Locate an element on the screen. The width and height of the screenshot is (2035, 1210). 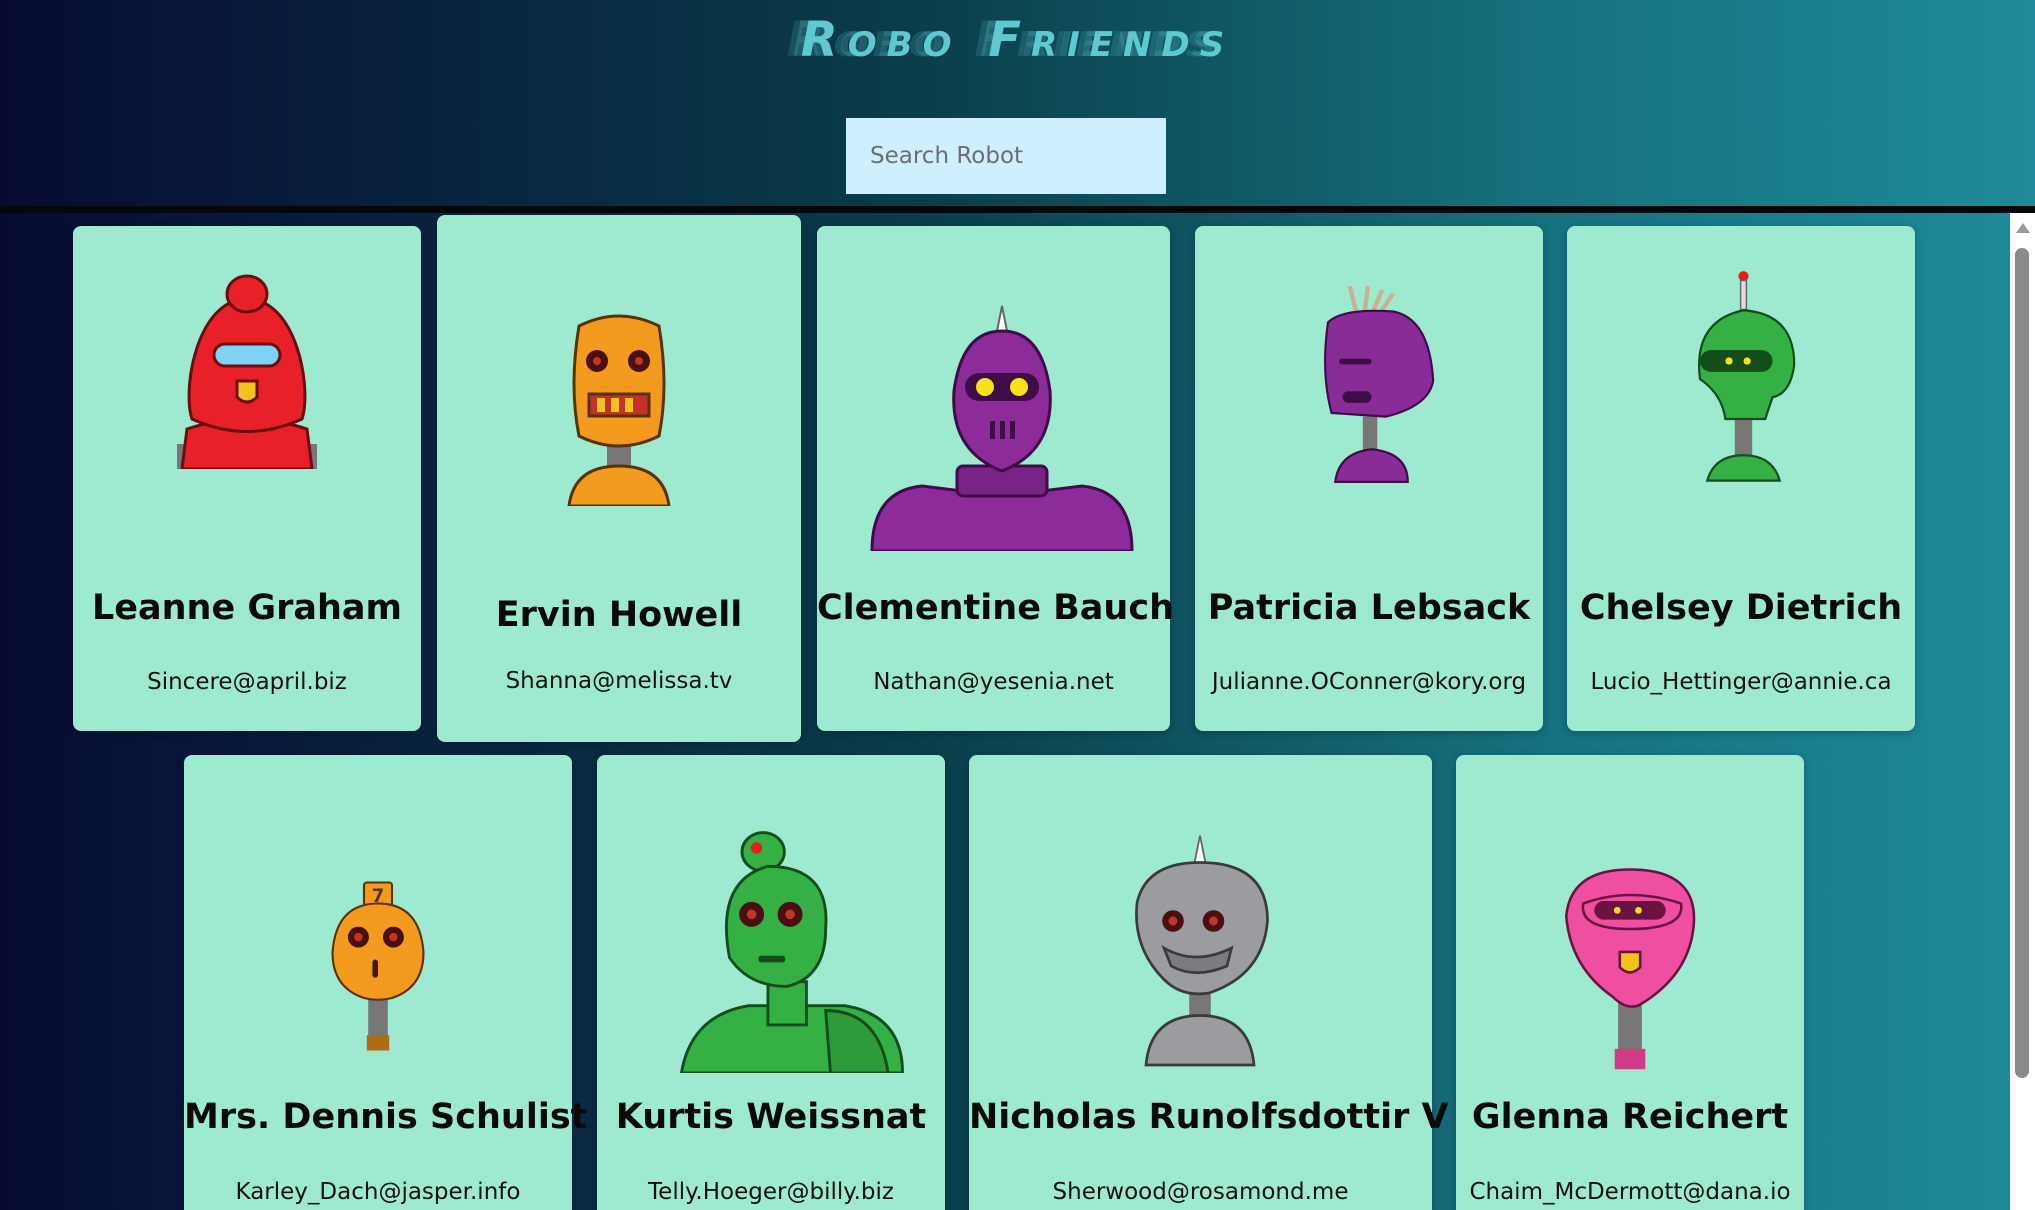
robot-name: Nicholas Runolfsdottir V is located at coordinates (1209, 1117).